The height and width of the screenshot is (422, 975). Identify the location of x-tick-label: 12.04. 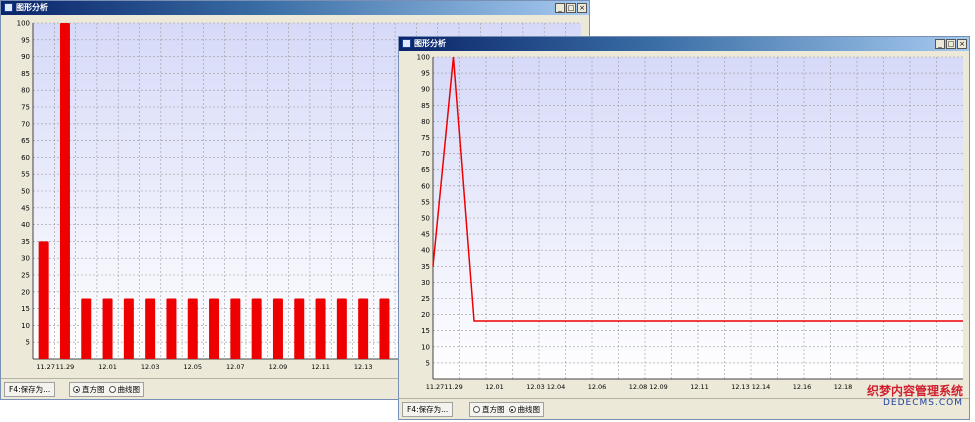
(556, 387).